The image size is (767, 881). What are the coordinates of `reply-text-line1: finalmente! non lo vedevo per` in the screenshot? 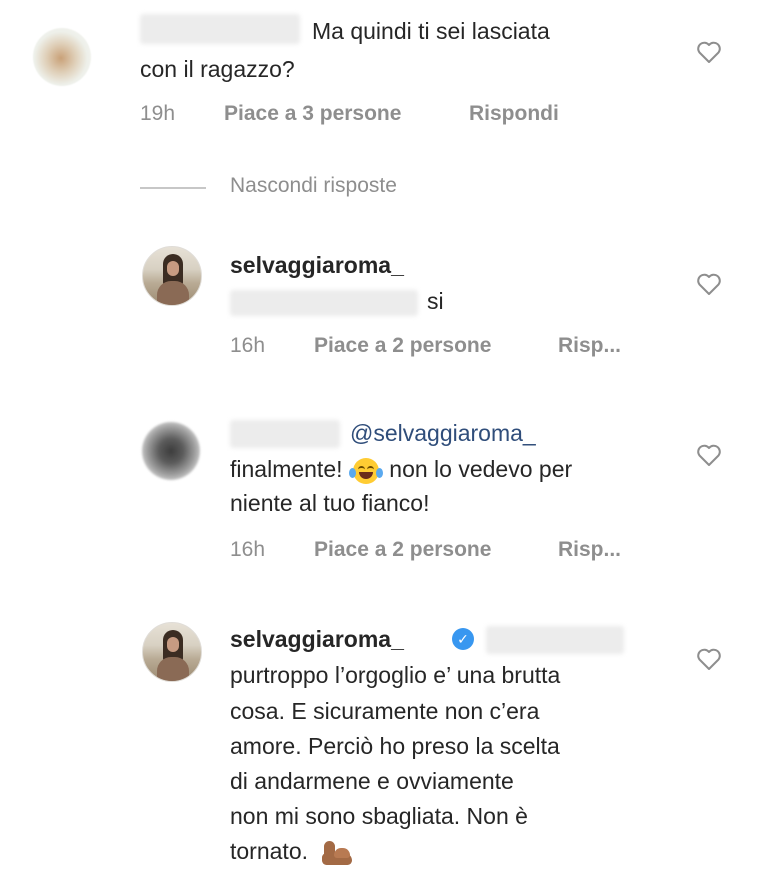 It's located at (401, 469).